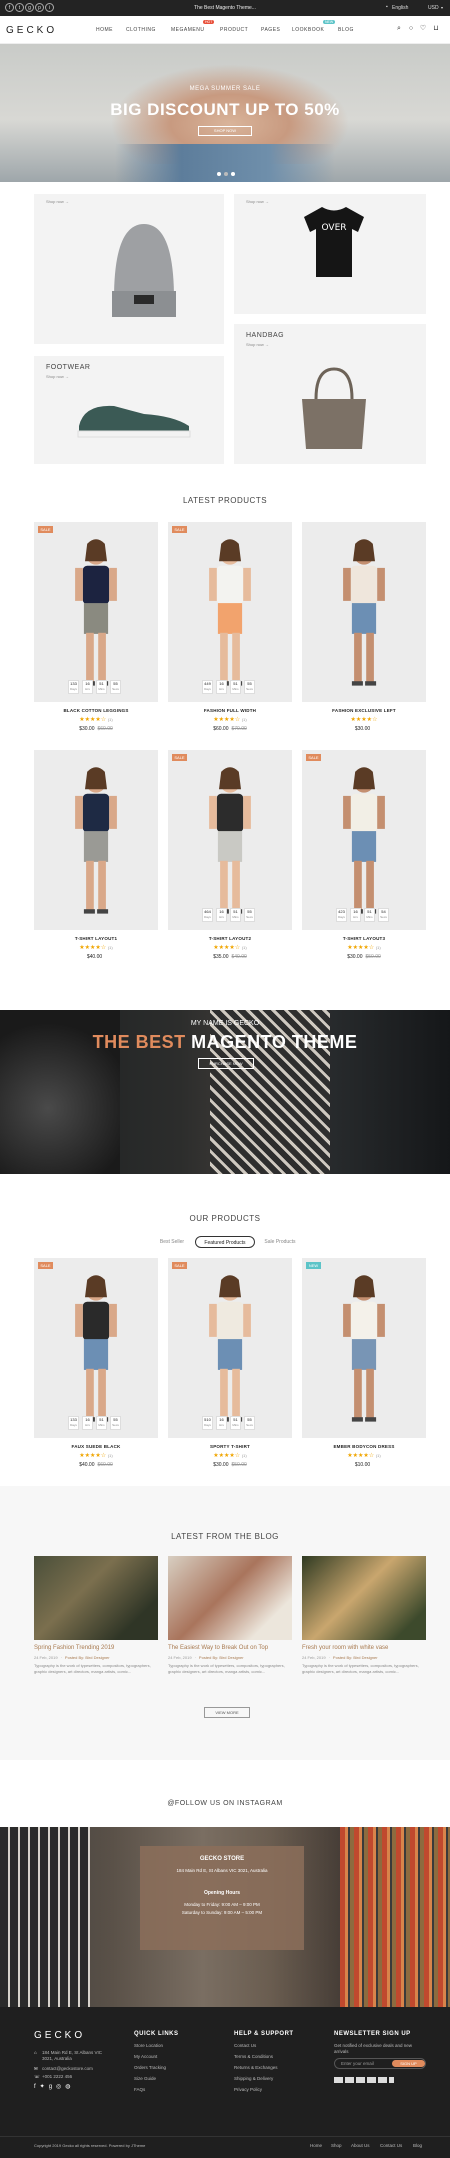  What do you see at coordinates (227, 1712) in the screenshot?
I see `view-more-button: VIEW MORE` at bounding box center [227, 1712].